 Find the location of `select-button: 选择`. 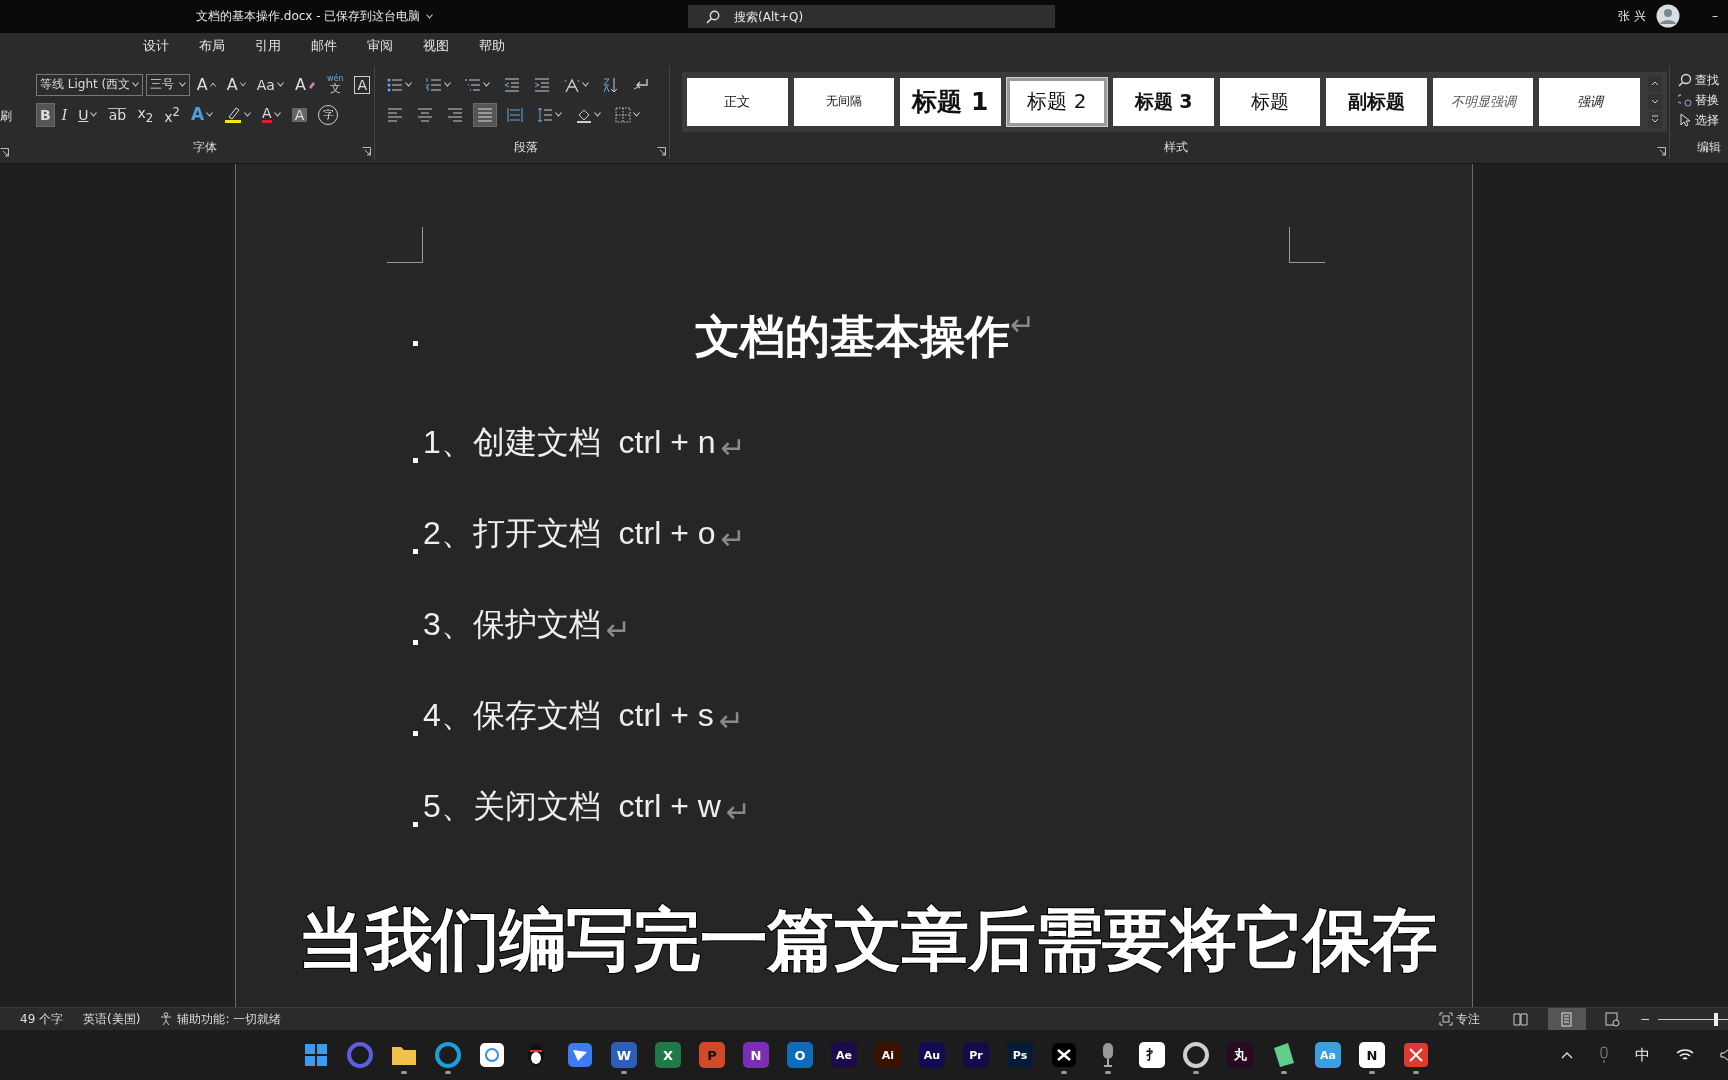

select-button: 选择 is located at coordinates (1703, 120).